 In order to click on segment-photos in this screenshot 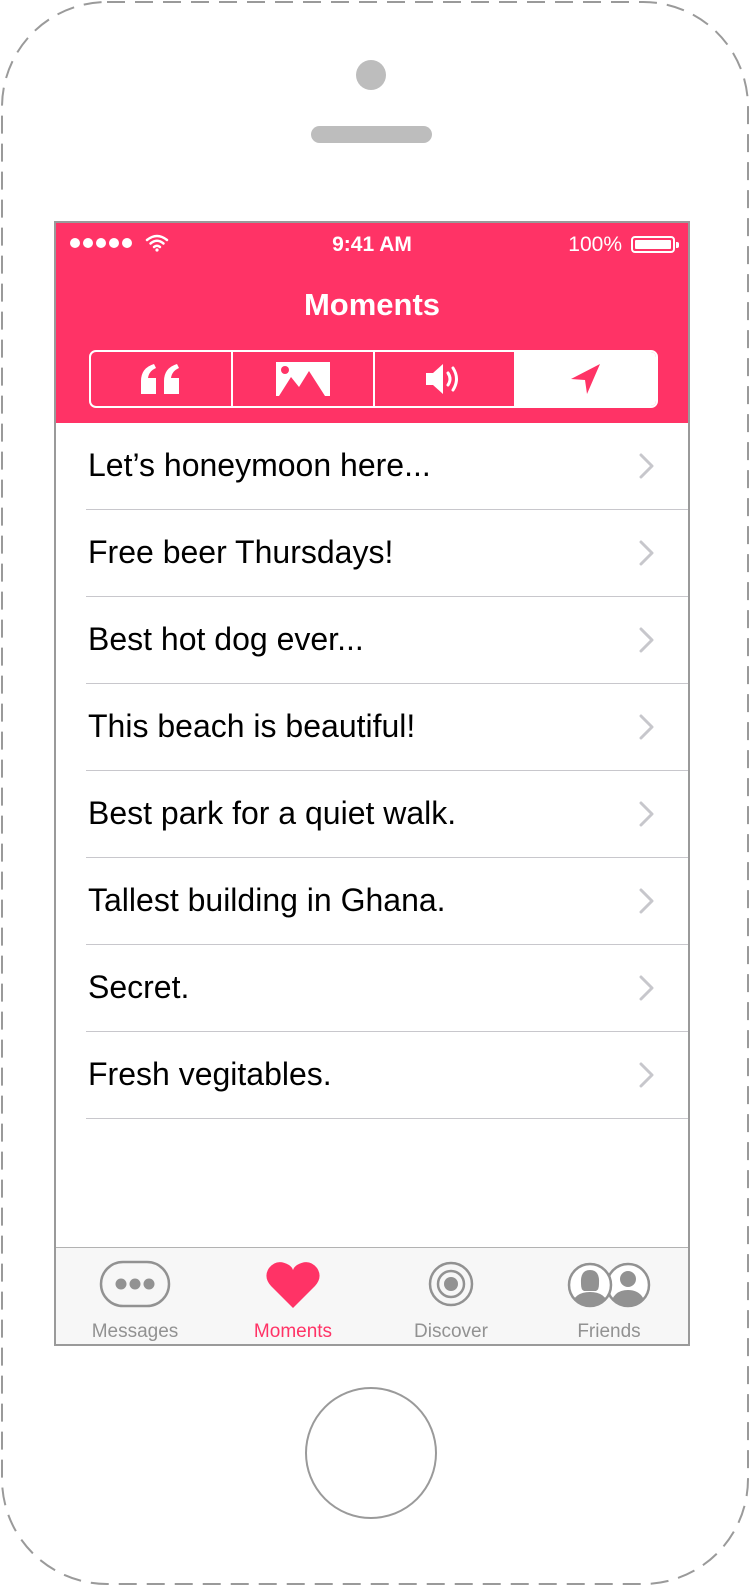, I will do `click(304, 379)`.